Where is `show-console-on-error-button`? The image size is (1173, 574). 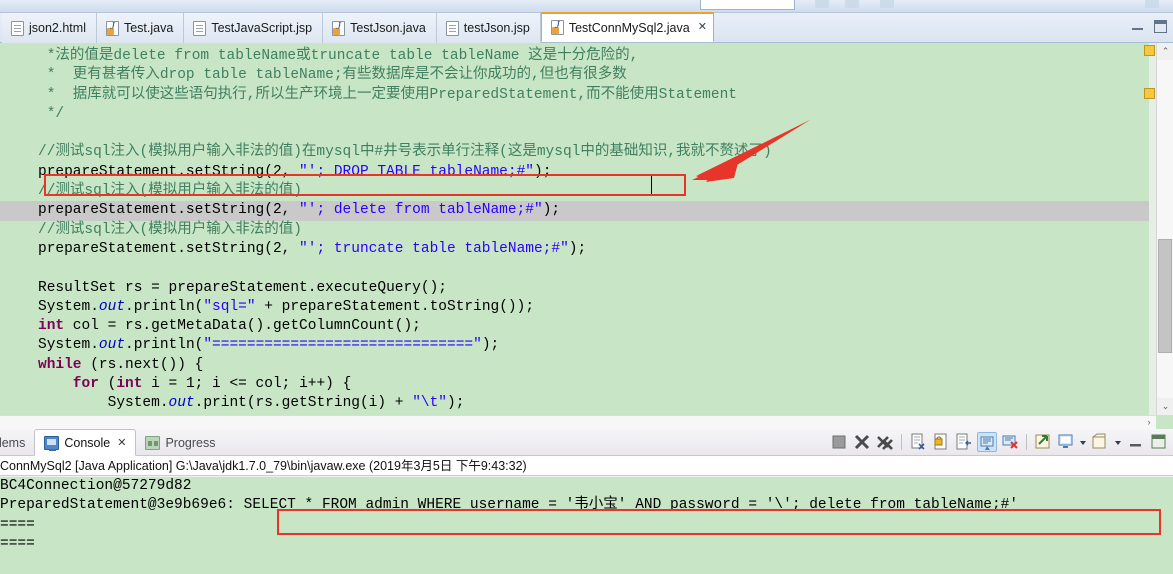
show-console-on-error-button is located at coordinates (1010, 442).